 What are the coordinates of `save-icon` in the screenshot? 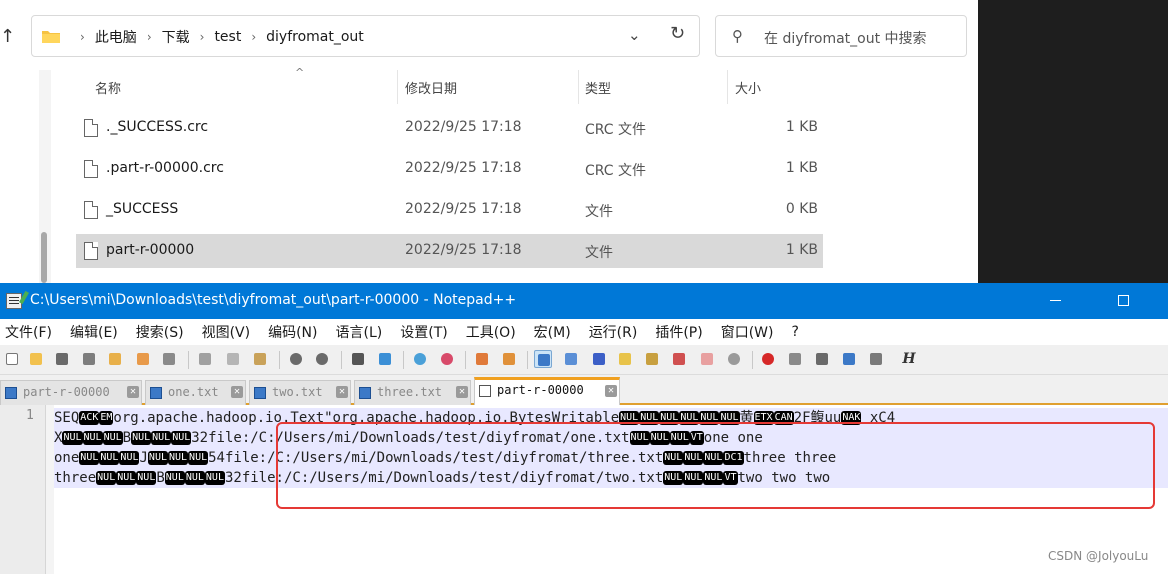 It's located at (62, 359).